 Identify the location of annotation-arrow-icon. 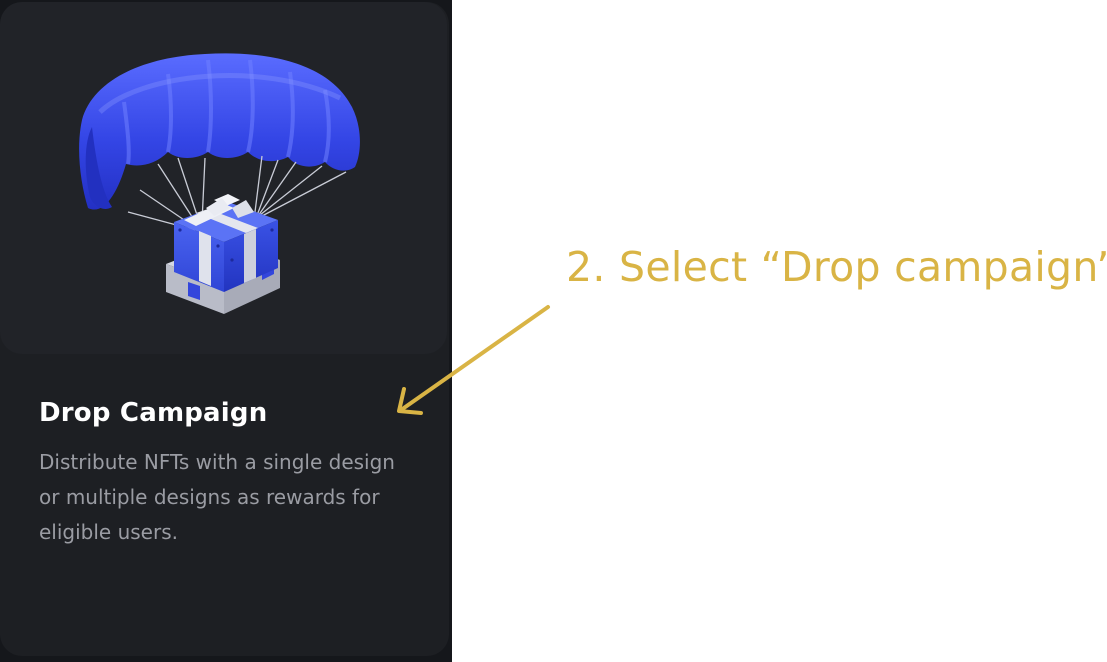
(473, 360).